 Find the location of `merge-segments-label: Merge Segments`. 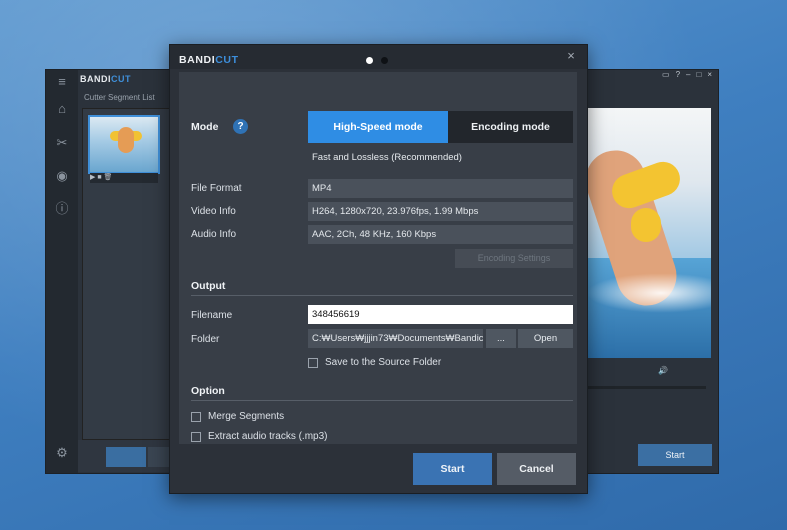

merge-segments-label: Merge Segments is located at coordinates (246, 416).